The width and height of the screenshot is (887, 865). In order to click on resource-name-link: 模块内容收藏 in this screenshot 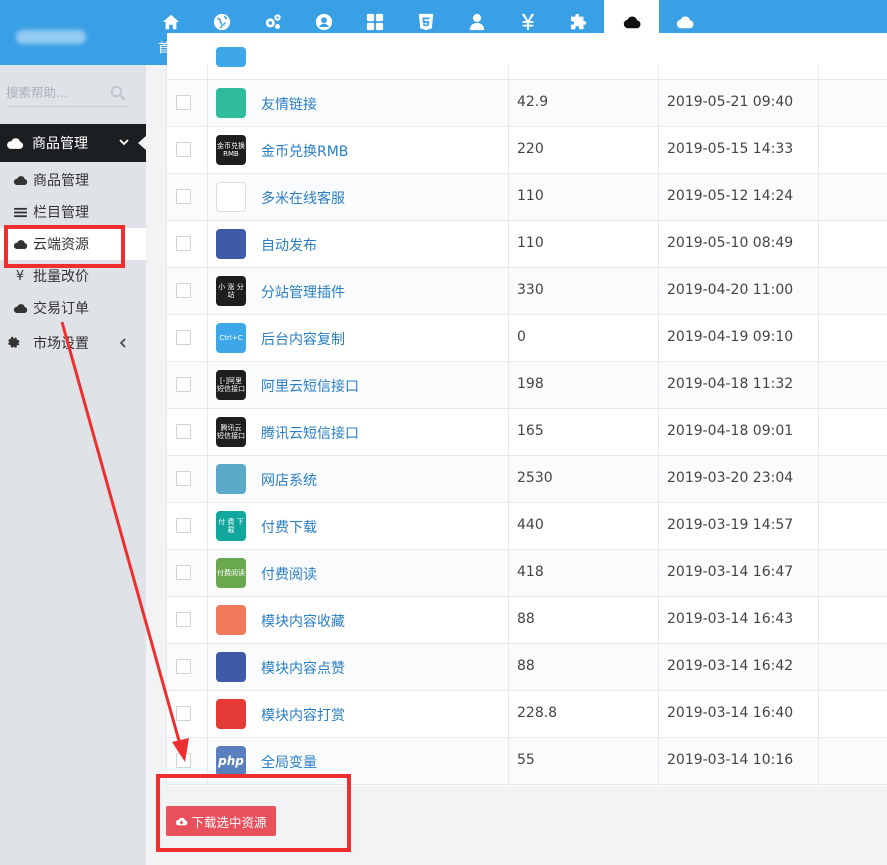, I will do `click(303, 621)`.